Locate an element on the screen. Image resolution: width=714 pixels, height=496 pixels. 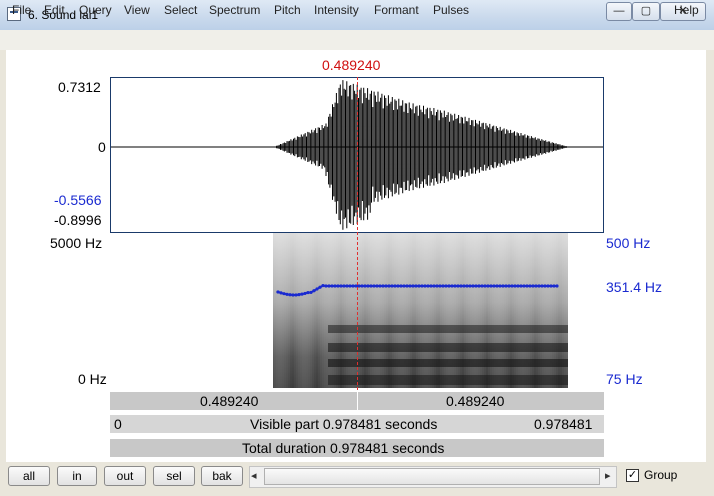
window-left-border is located at coordinates (3, 273).